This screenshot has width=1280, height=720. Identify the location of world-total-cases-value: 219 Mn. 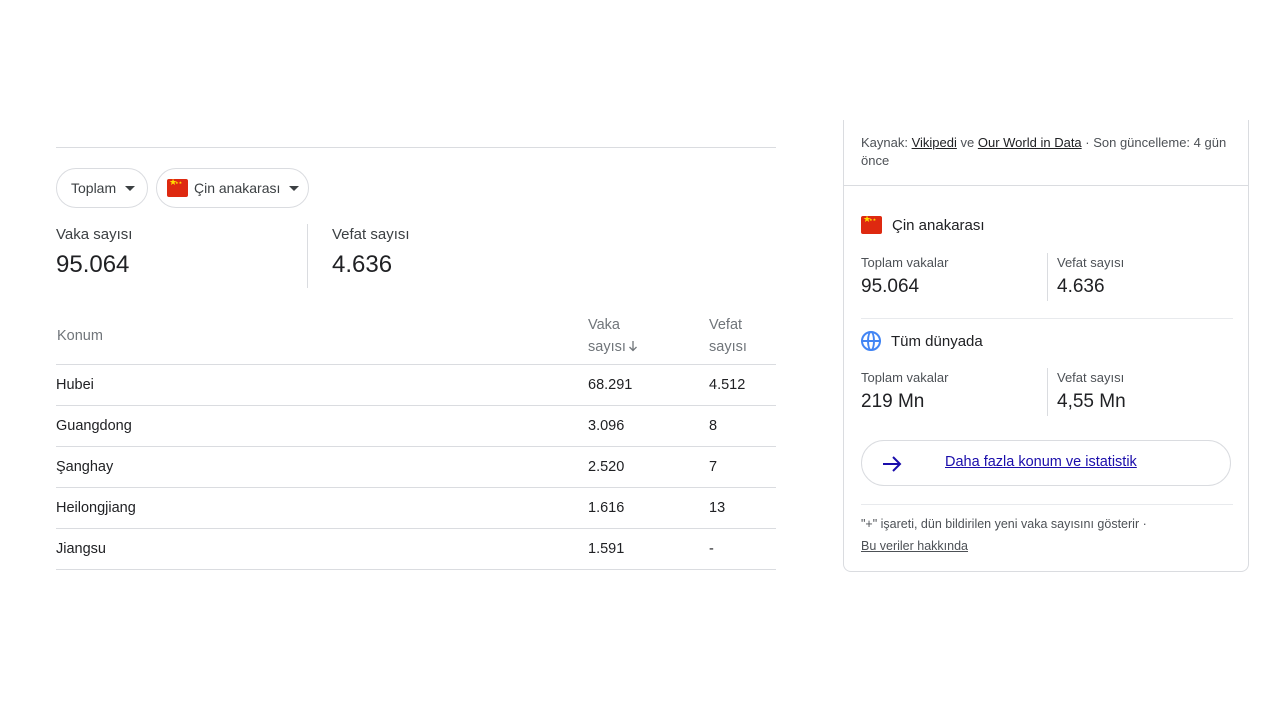
(893, 401).